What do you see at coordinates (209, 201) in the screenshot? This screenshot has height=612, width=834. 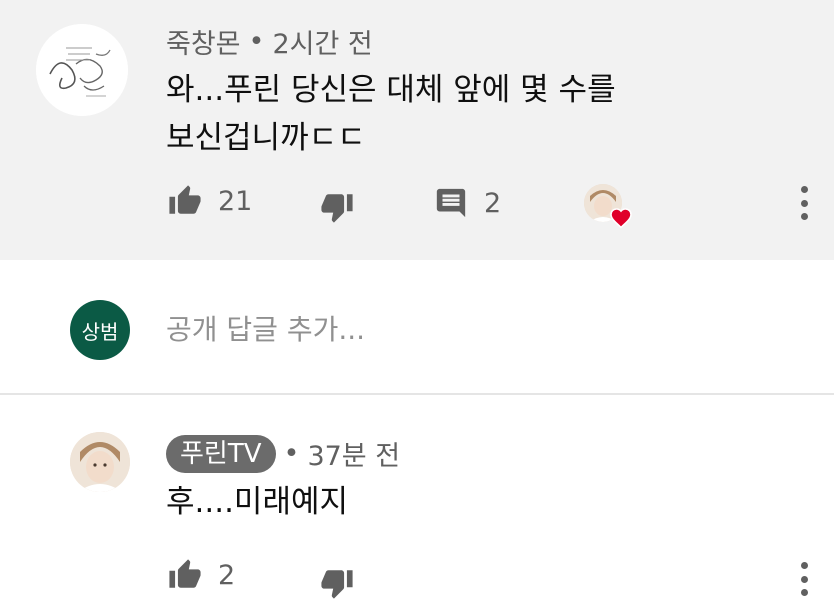 I see `like-button: 21` at bounding box center [209, 201].